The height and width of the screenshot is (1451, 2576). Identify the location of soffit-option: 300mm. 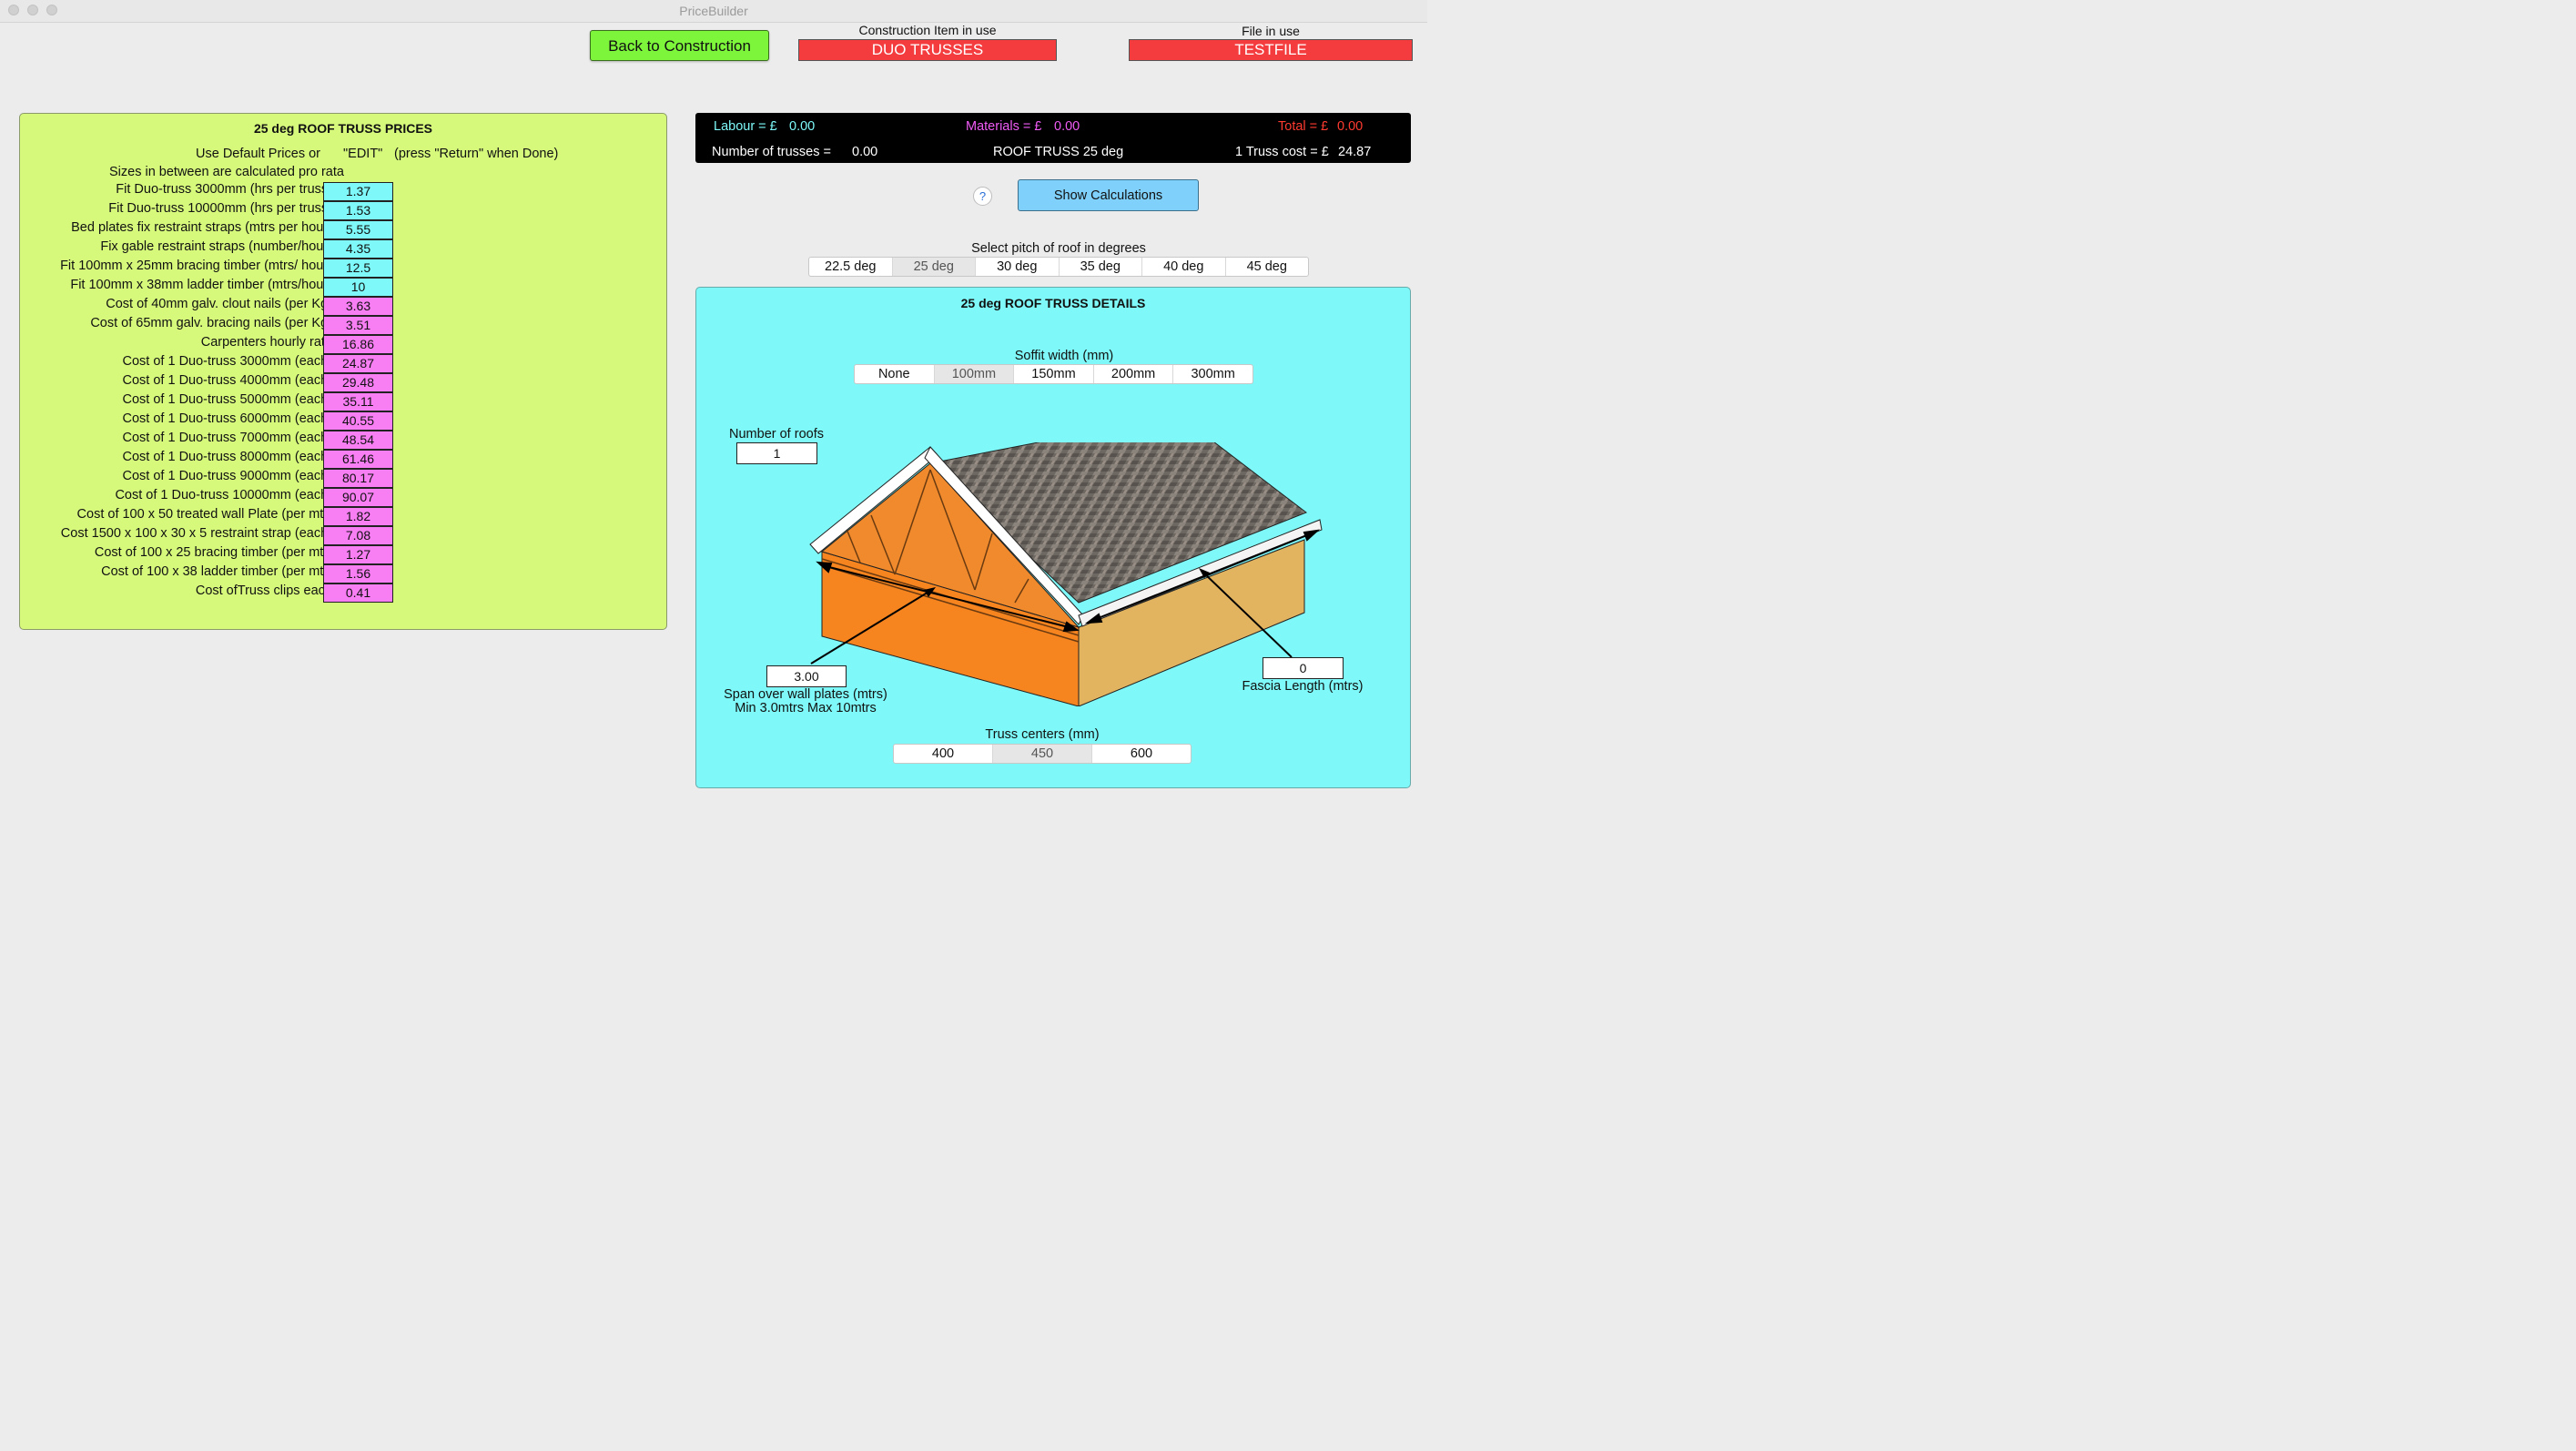
(1213, 374).